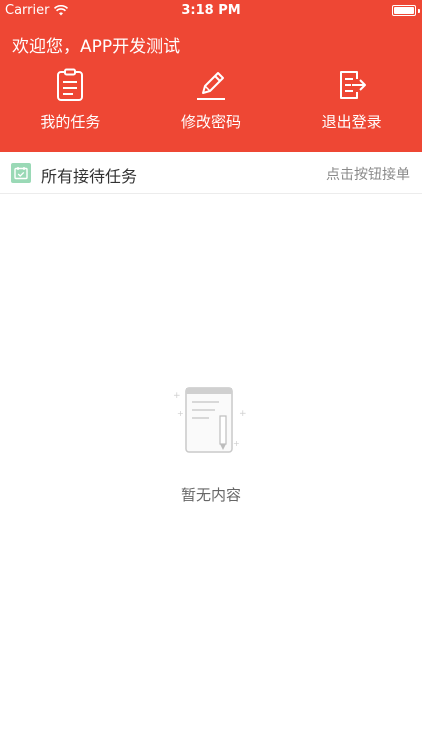 Image resolution: width=422 pixels, height=750 pixels. I want to click on my-tasks-button: 我的任务, so click(70, 104).